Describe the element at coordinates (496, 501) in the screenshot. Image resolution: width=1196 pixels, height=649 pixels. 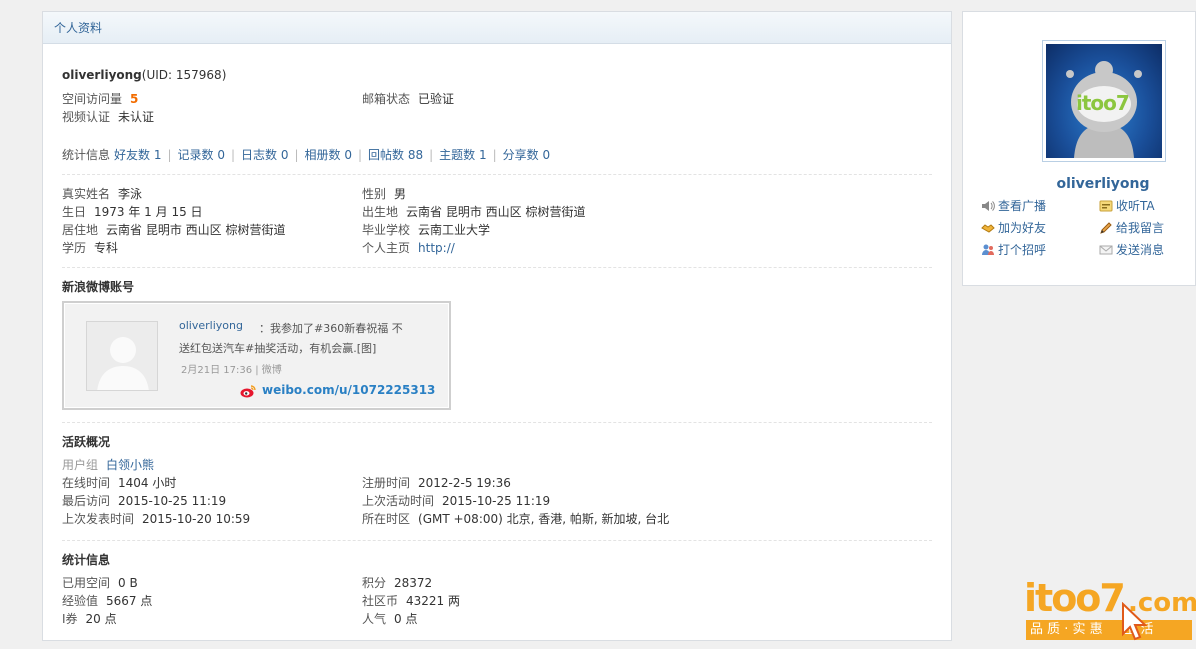
I see `last-active-value: 2015-10-25 11:19` at that location.